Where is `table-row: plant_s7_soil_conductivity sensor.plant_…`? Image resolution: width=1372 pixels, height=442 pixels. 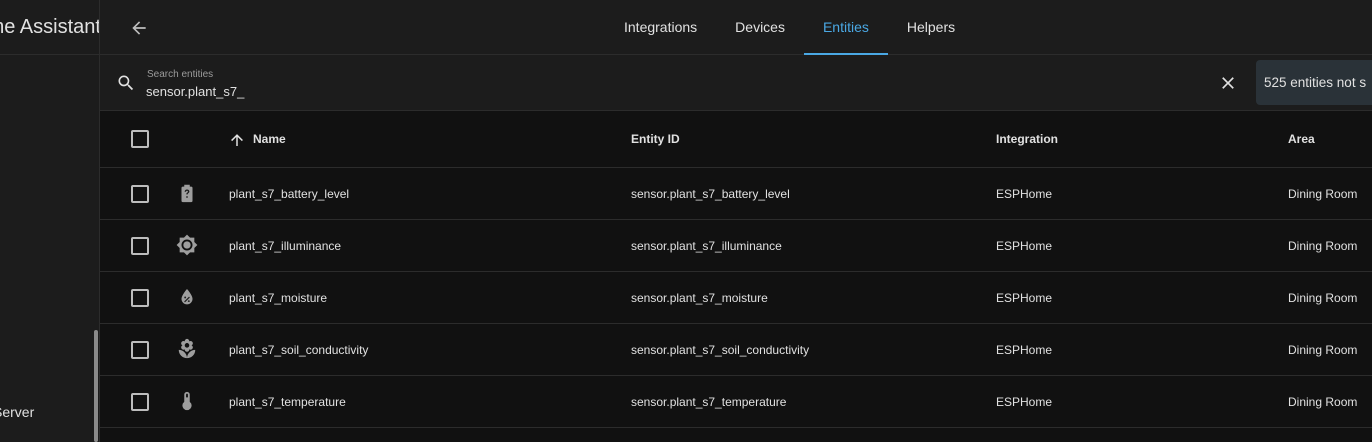 table-row: plant_s7_soil_conductivity sensor.plant_… is located at coordinates (736, 350).